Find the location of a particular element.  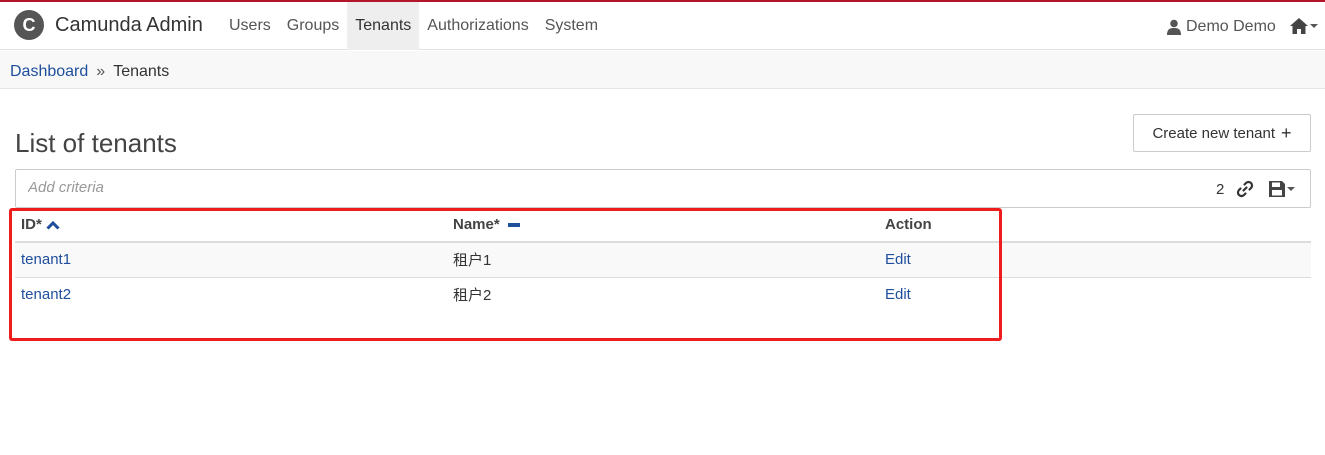

result-count: 2 is located at coordinates (1220, 189).